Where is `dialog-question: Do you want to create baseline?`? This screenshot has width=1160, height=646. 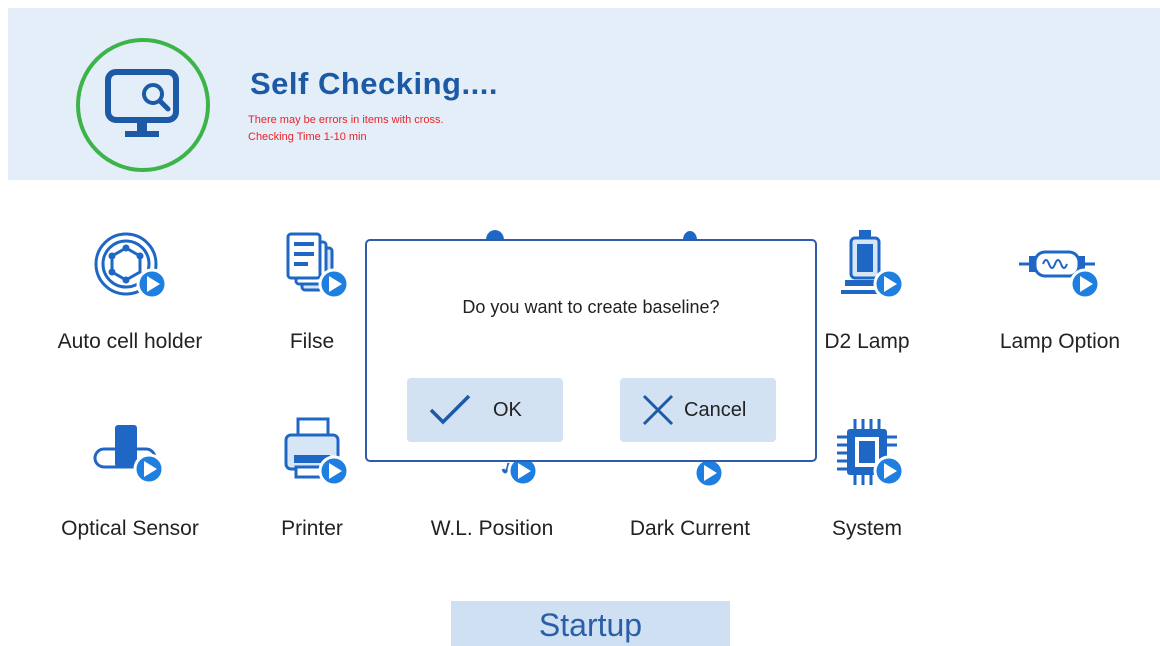
dialog-question: Do you want to create baseline? is located at coordinates (591, 307).